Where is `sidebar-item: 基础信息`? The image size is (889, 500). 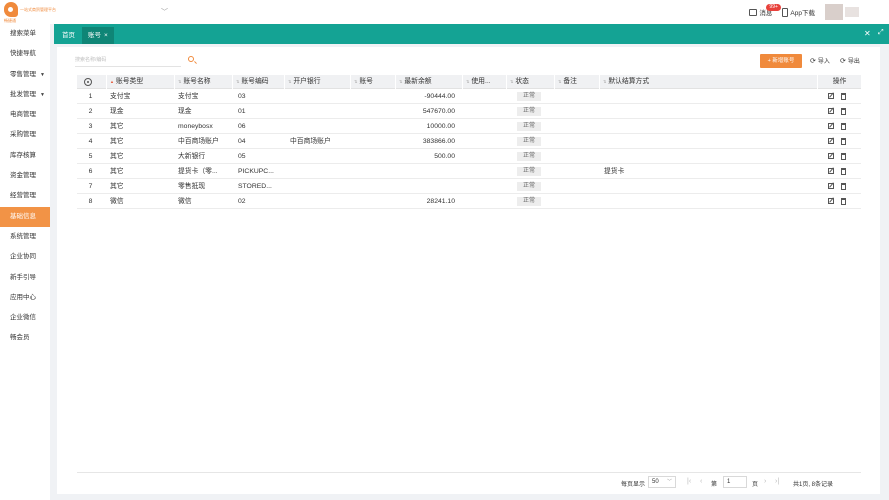
sidebar-item: 基础信息 is located at coordinates (25, 216).